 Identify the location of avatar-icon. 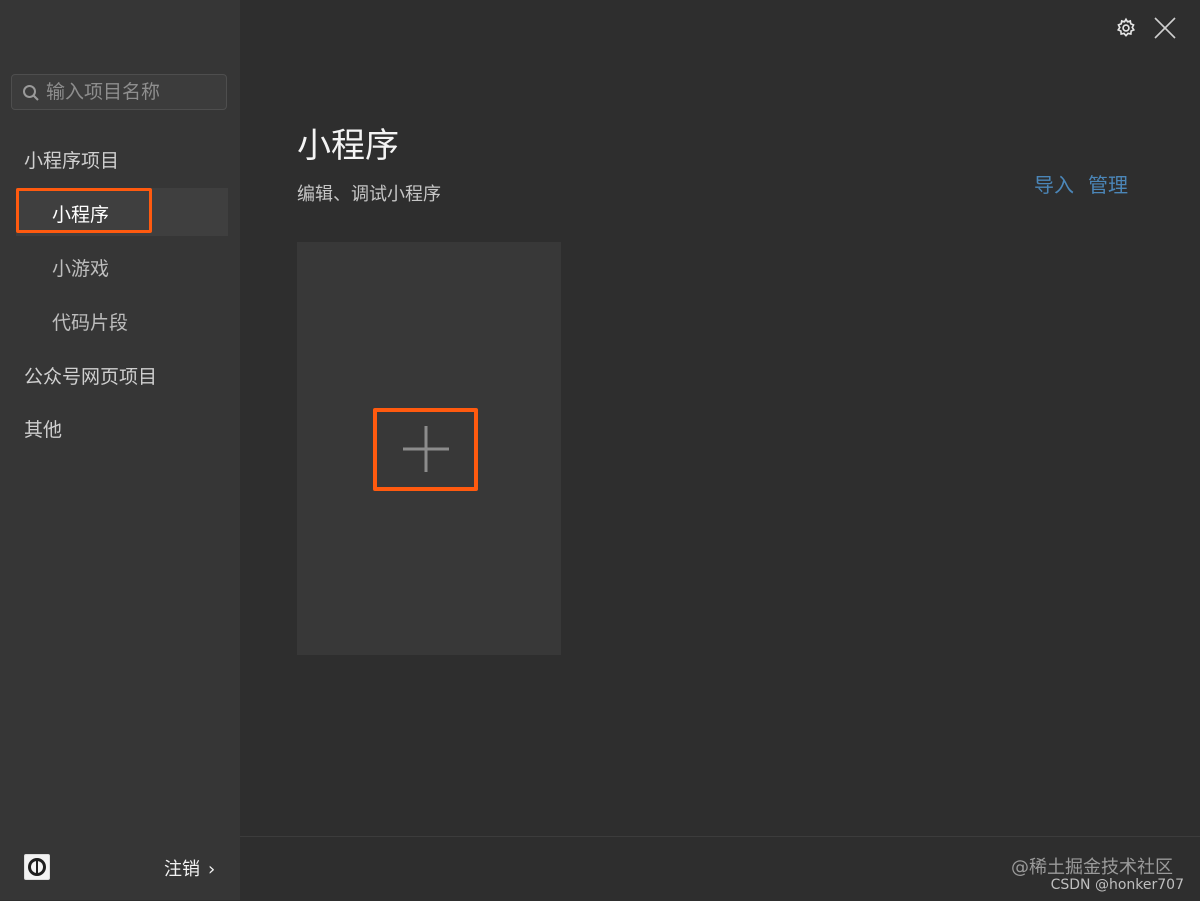
(37, 867).